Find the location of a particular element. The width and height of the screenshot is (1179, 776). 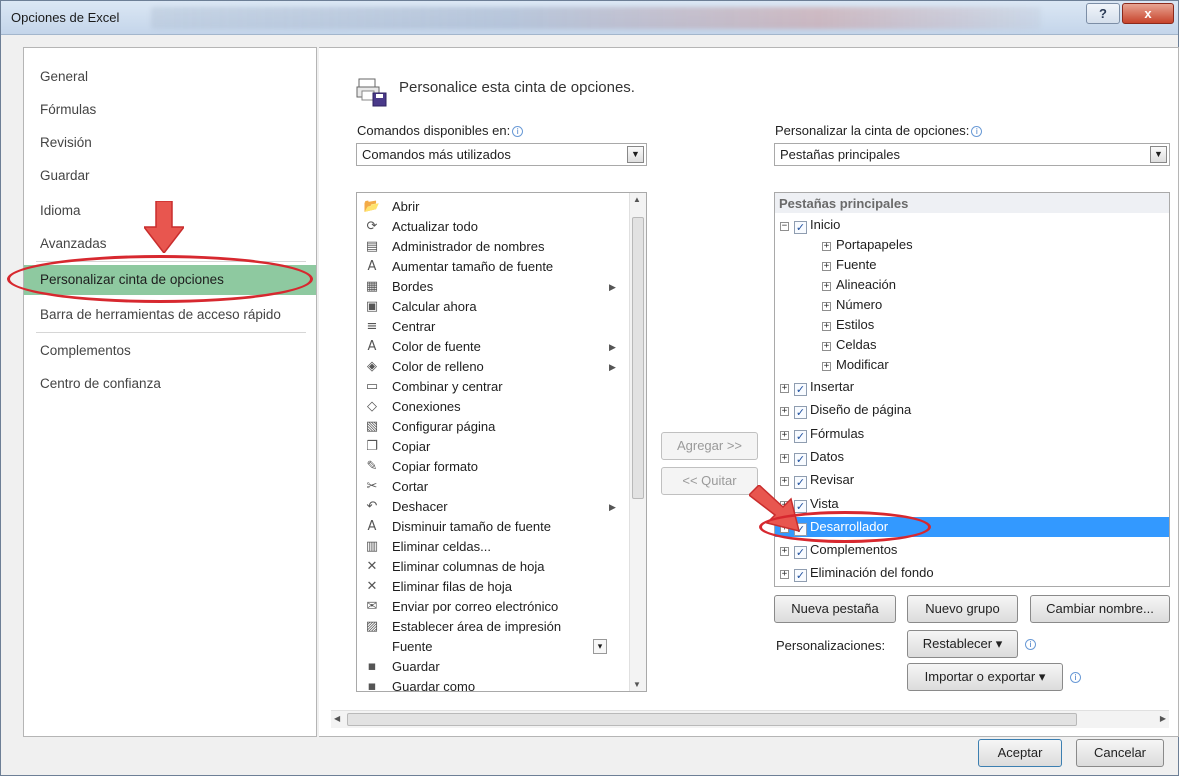

command-item: ▭ Combinar y centrar is located at coordinates (492, 387).